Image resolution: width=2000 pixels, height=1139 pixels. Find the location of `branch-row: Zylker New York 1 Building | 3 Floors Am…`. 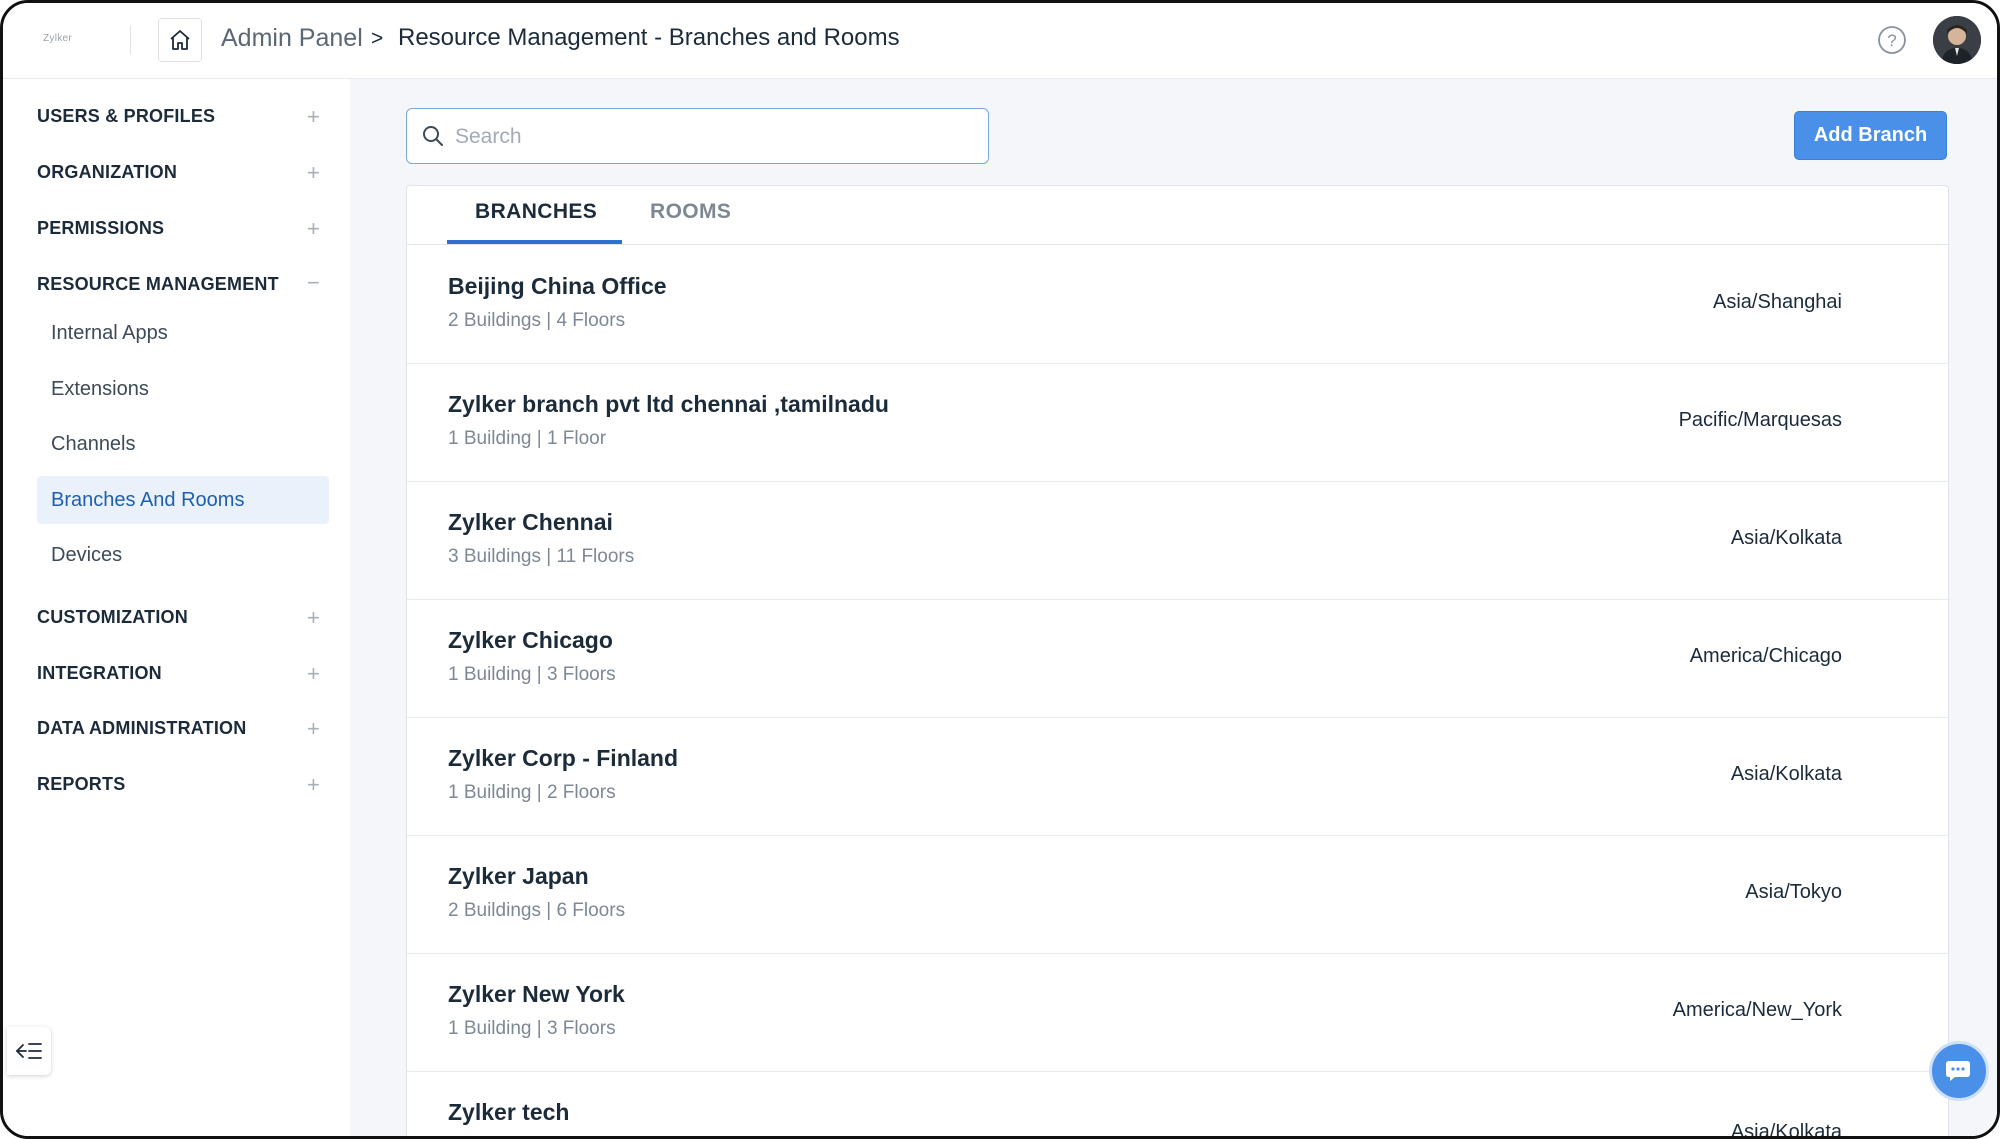

branch-row: Zylker New York 1 Building | 3 Floors Am… is located at coordinates (1177, 1012).